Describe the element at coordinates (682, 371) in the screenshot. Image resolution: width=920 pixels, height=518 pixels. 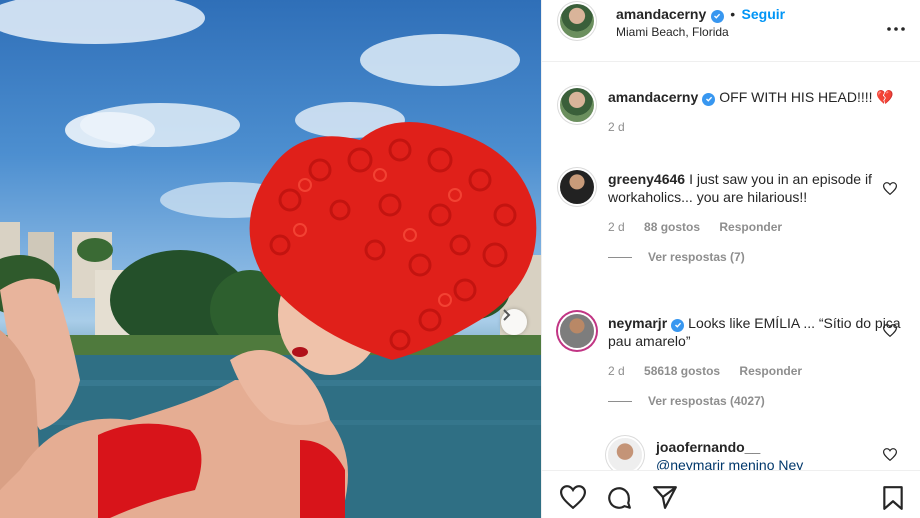
I see `comment-likes: 58618 gostos` at that location.